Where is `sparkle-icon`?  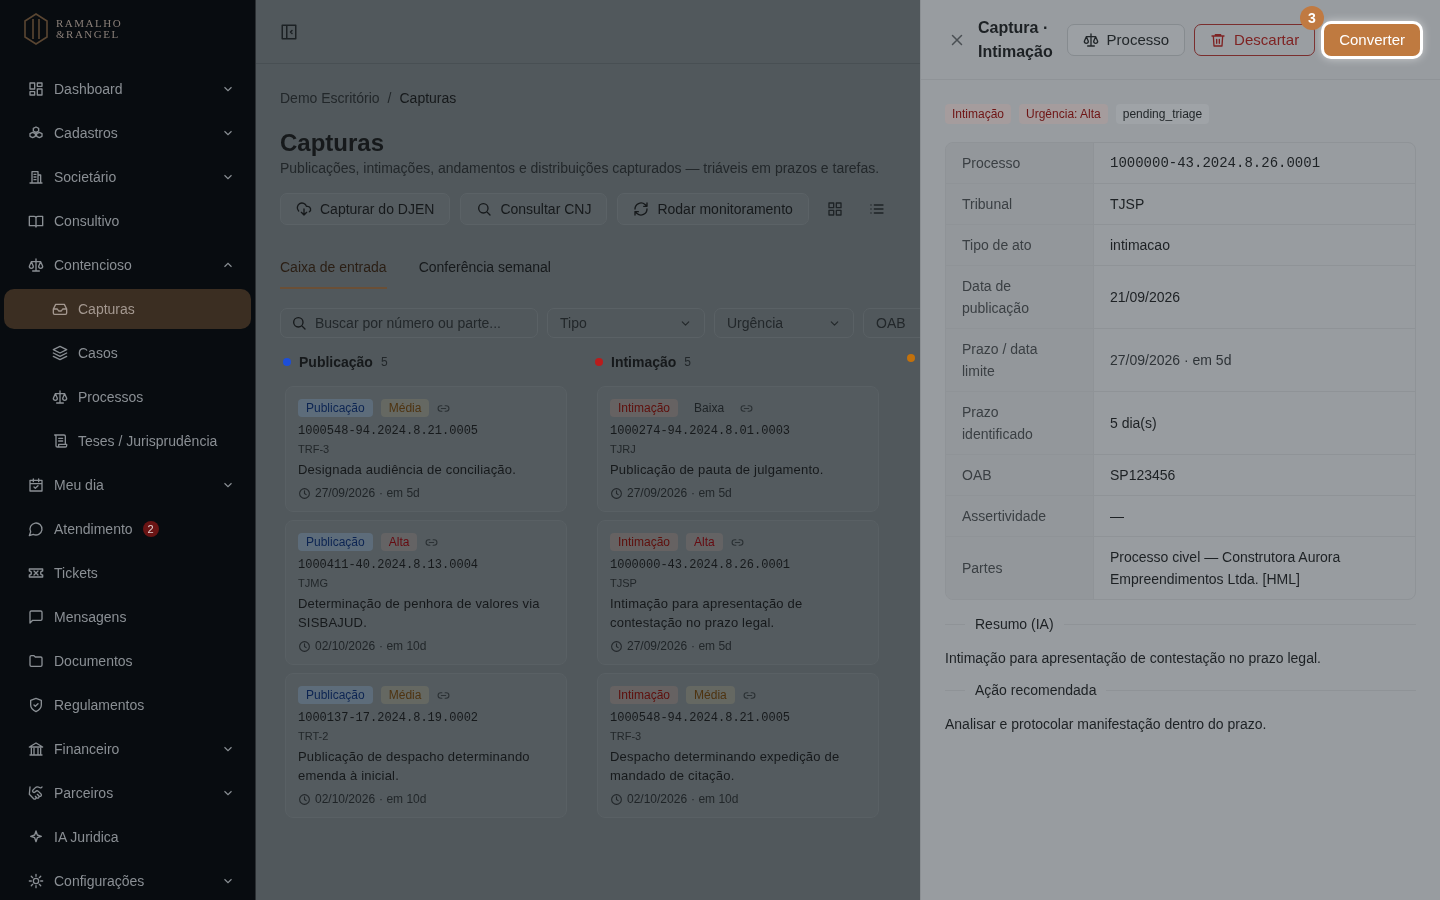
sparkle-icon is located at coordinates (36, 837).